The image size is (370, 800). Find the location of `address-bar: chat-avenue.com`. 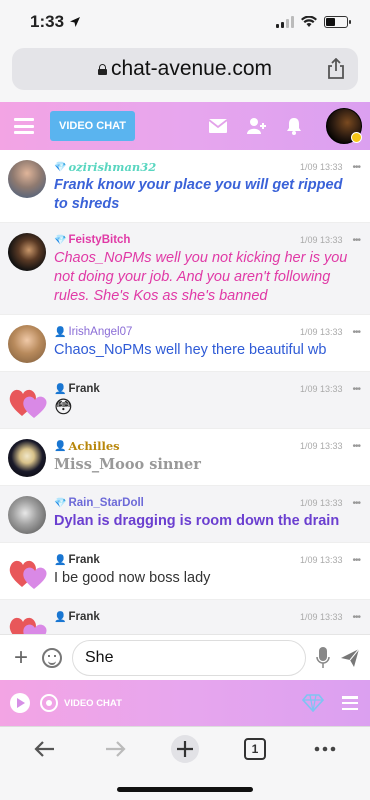

address-bar: chat-avenue.com is located at coordinates (185, 69).